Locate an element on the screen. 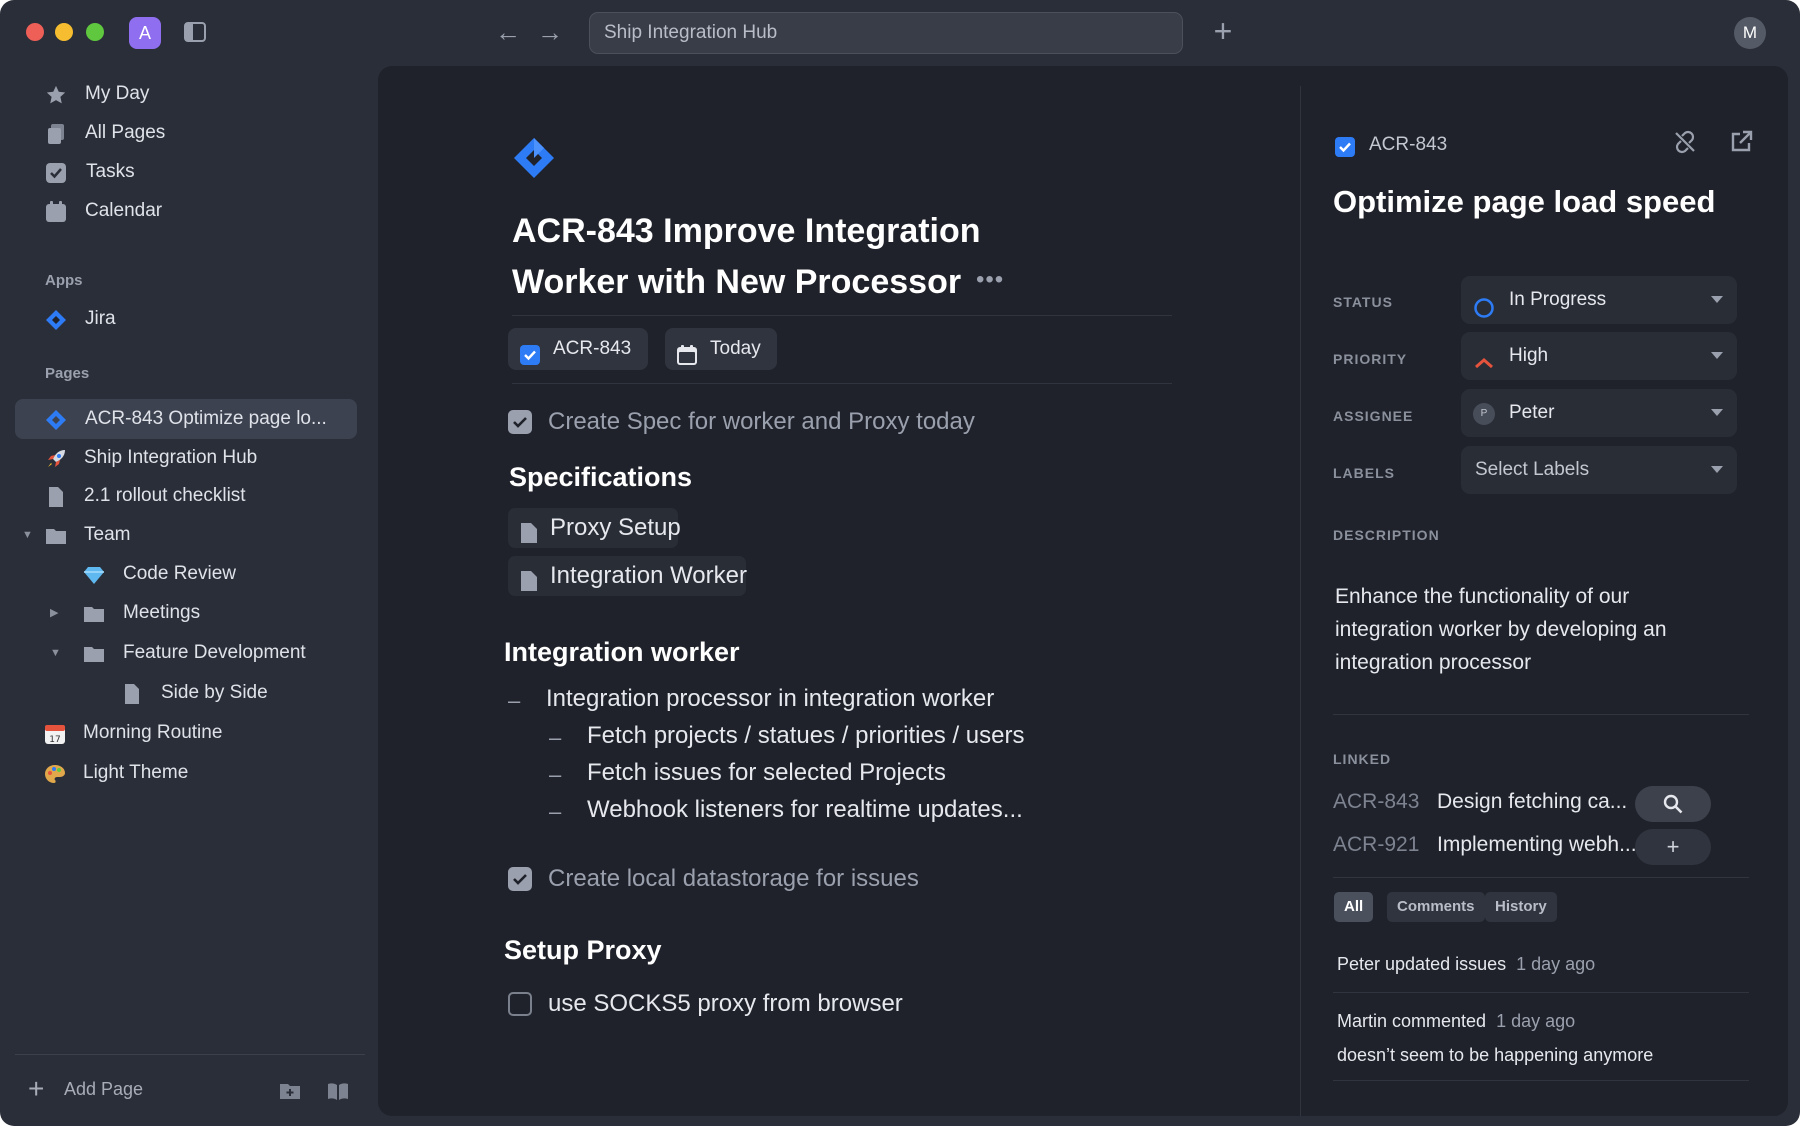  chevron-right-icon: ▶ is located at coordinates (57, 613).